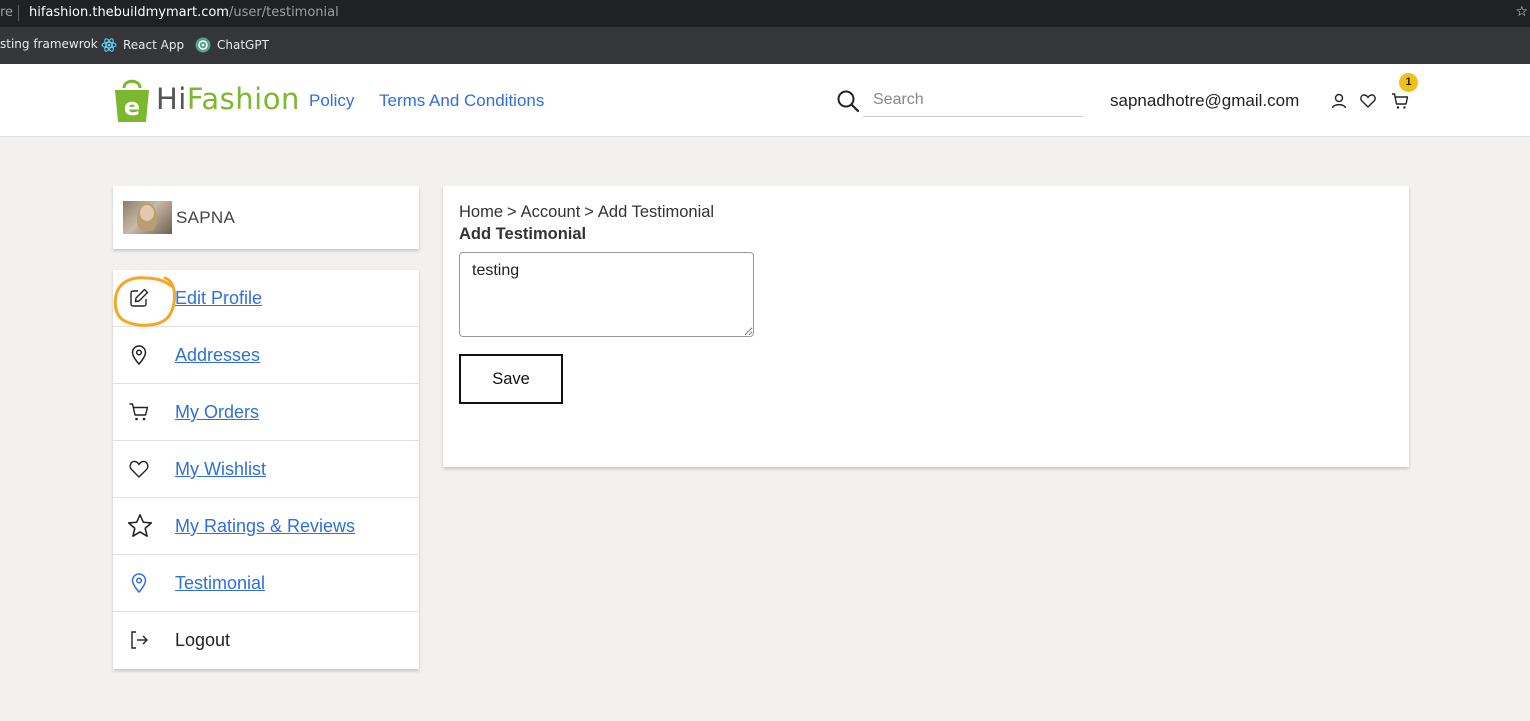  What do you see at coordinates (217, 355) in the screenshot?
I see `sidebar-item-label: Addresses` at bounding box center [217, 355].